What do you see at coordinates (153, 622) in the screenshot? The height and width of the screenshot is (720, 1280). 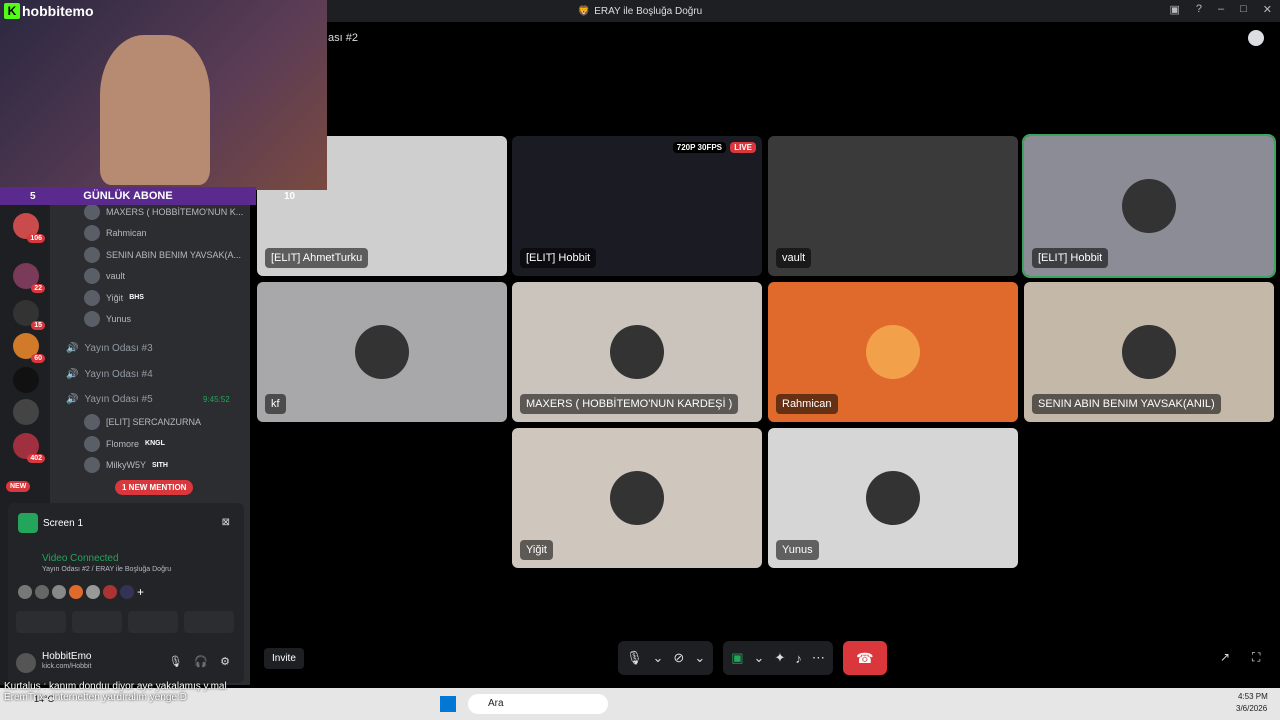 I see `activities-button` at bounding box center [153, 622].